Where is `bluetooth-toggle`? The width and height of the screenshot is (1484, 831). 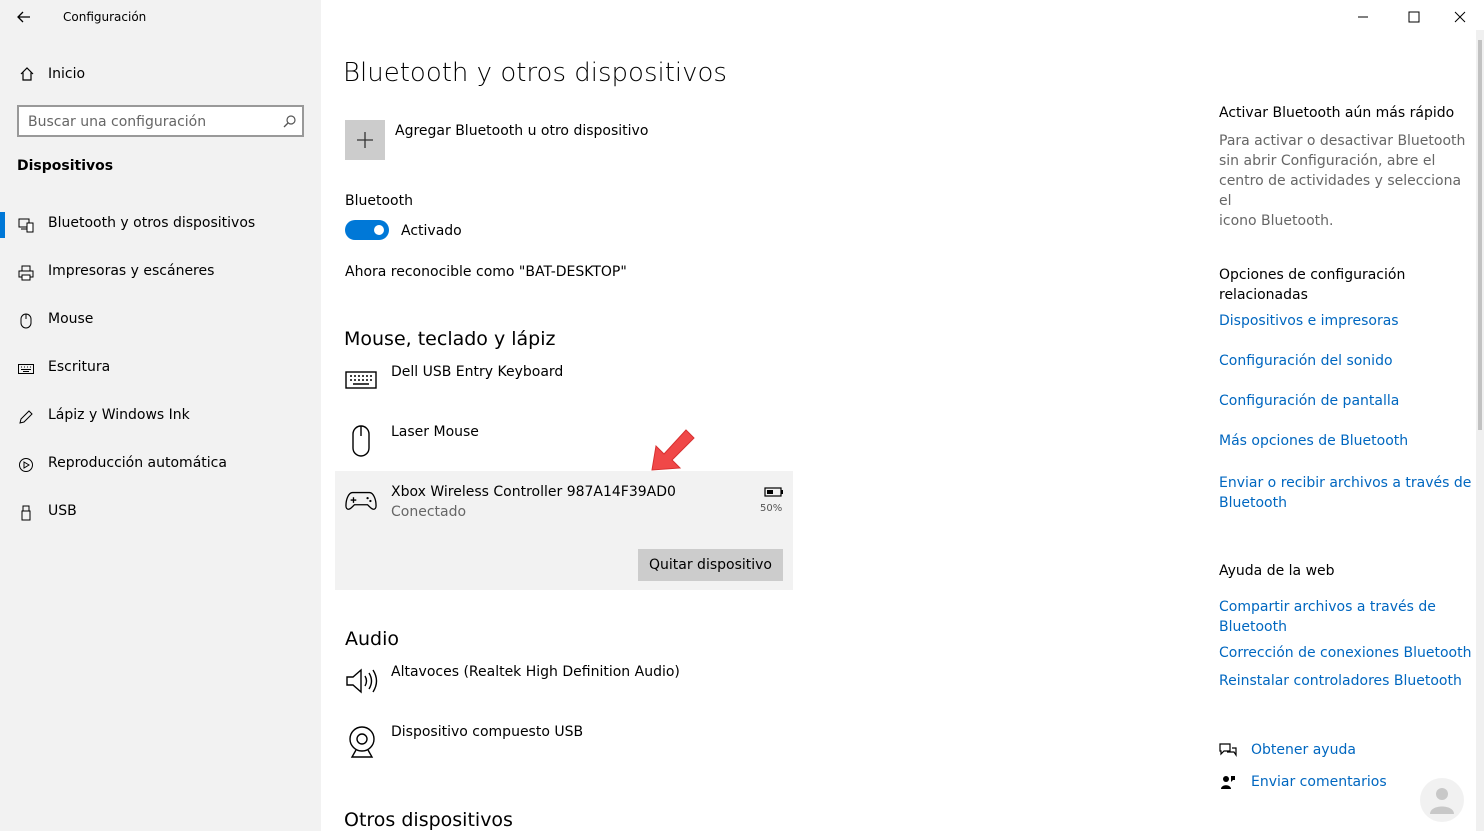 bluetooth-toggle is located at coordinates (367, 230).